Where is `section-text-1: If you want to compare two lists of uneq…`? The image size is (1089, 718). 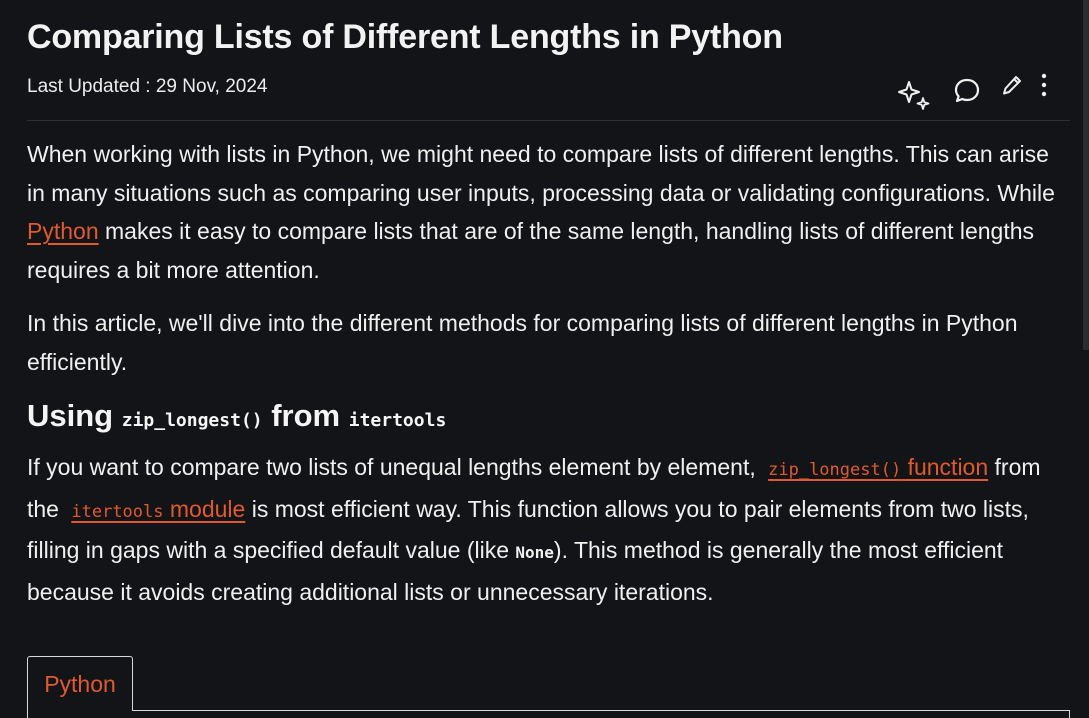 section-text-1: If you want to compare two lists of uneq… is located at coordinates (395, 467).